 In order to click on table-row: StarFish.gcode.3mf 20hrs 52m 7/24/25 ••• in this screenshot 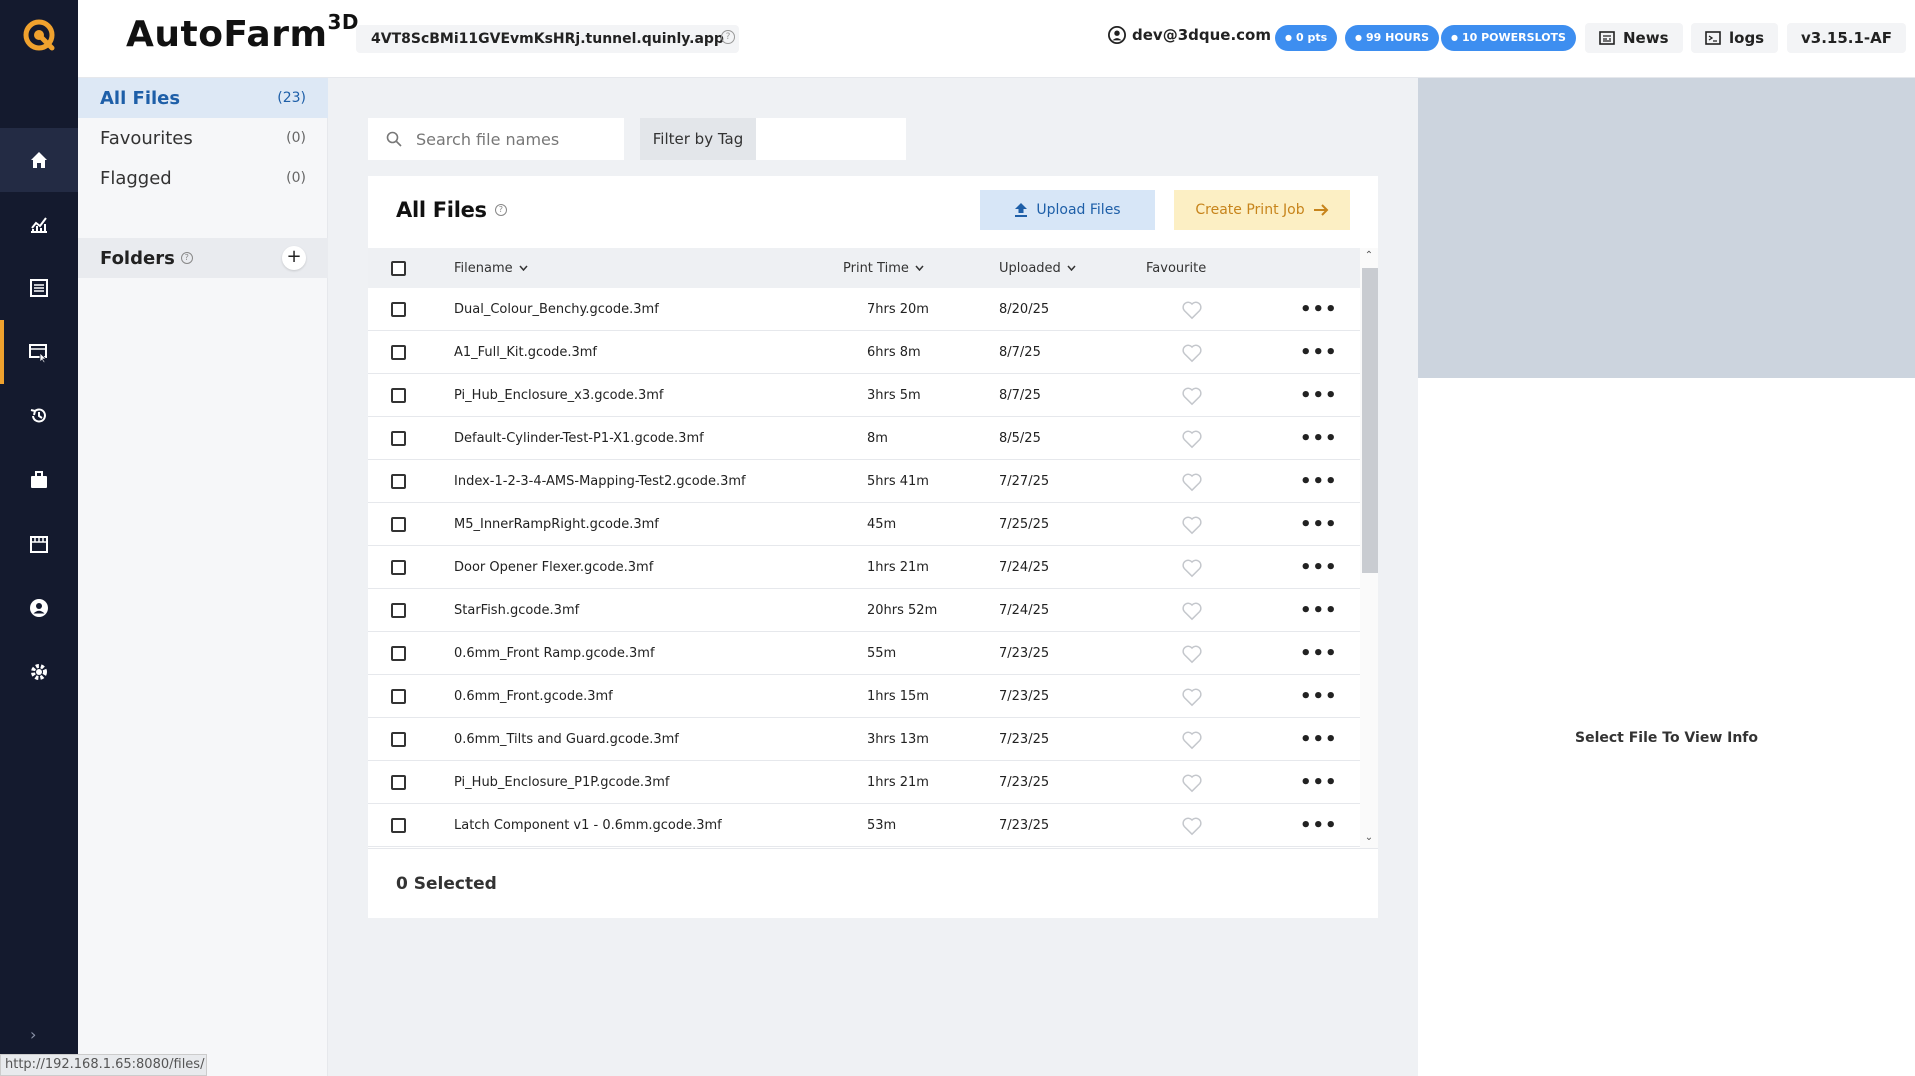, I will do `click(864, 610)`.